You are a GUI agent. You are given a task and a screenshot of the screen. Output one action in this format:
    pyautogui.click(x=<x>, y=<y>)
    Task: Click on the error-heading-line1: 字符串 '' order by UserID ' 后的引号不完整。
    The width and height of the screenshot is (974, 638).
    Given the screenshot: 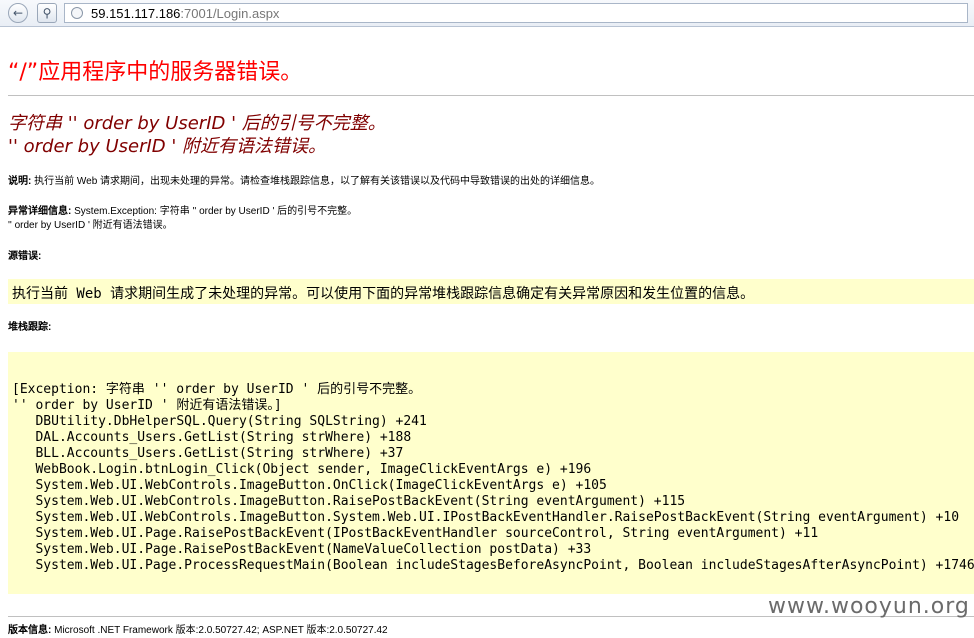 What is the action you would take?
    pyautogui.click(x=197, y=123)
    